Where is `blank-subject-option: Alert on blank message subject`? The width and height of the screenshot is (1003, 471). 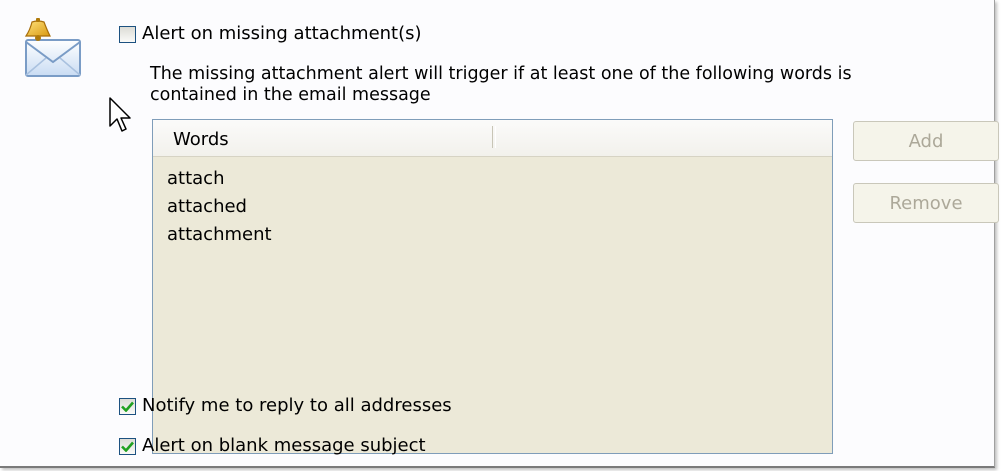 blank-subject-option: Alert on blank message subject is located at coordinates (272, 446).